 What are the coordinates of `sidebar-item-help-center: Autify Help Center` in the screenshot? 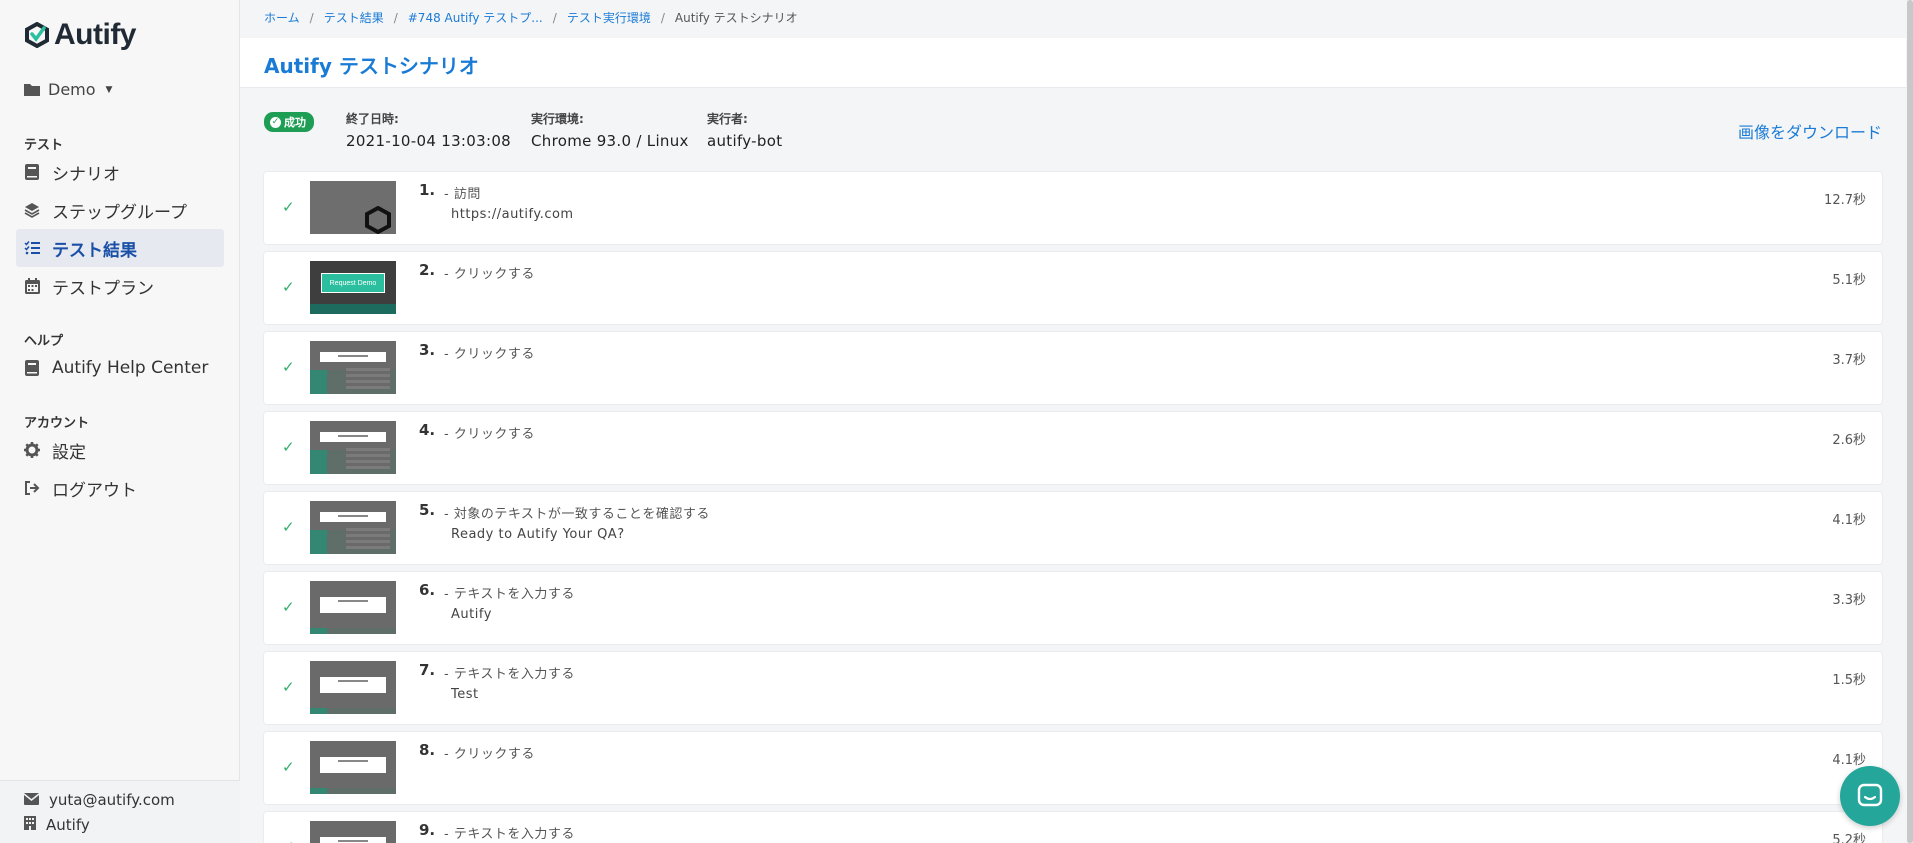 It's located at (120, 368).